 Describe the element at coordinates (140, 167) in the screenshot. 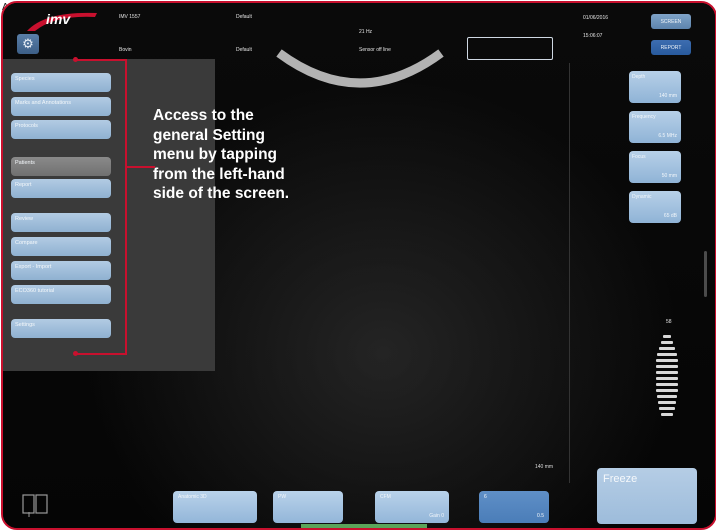

I see `annotation-connector` at that location.